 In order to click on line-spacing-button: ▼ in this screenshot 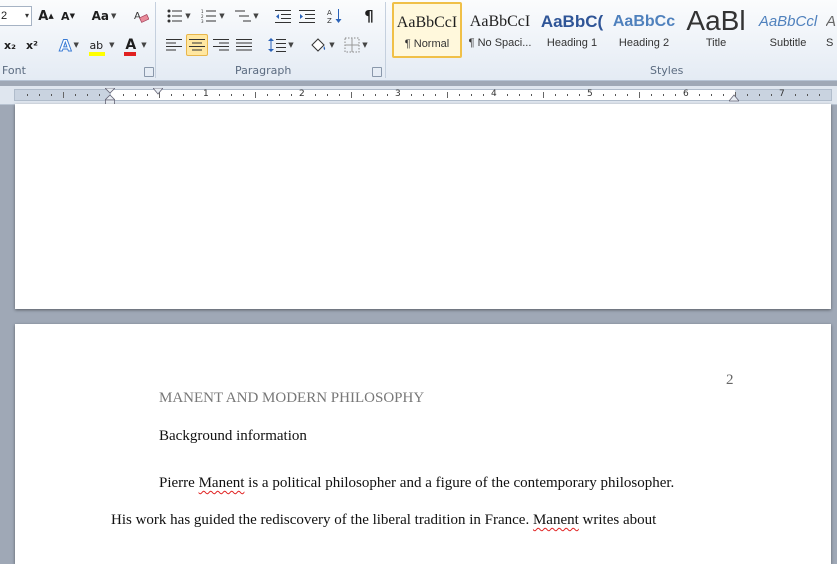, I will do `click(281, 45)`.